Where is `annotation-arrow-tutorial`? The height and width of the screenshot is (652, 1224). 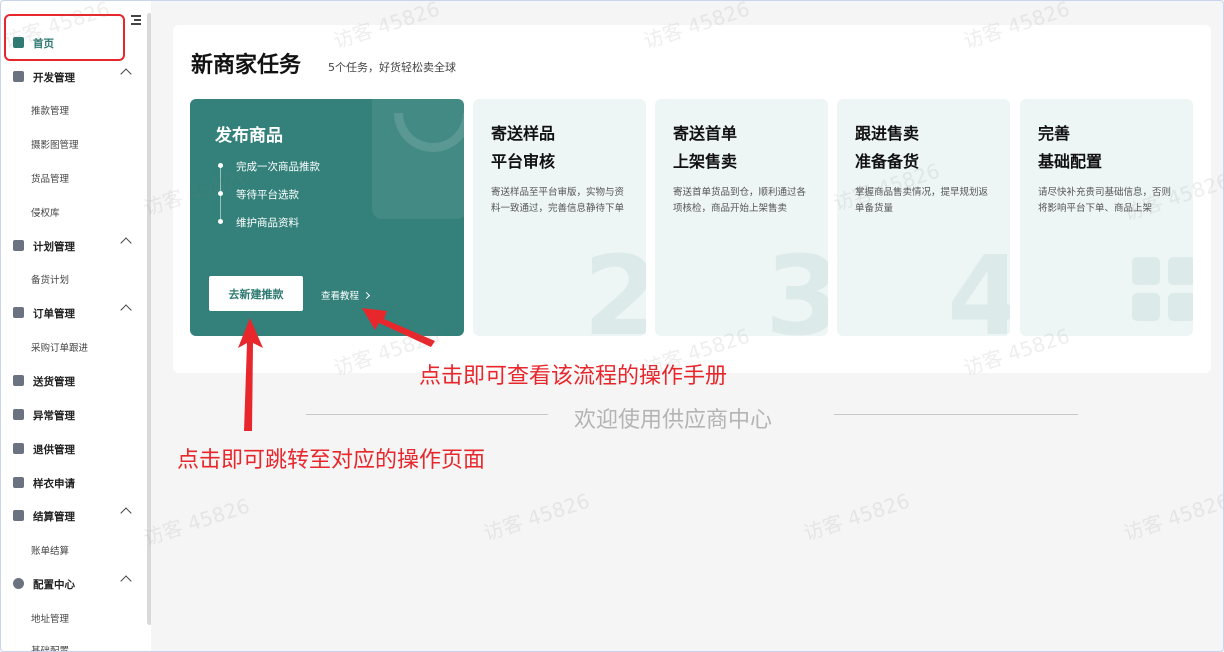
annotation-arrow-tutorial is located at coordinates (398, 327).